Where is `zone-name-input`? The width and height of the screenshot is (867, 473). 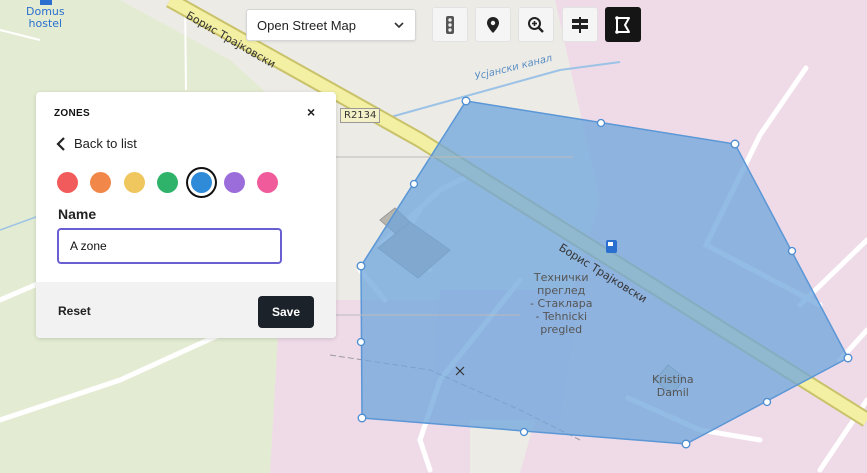
zone-name-input is located at coordinates (169, 246).